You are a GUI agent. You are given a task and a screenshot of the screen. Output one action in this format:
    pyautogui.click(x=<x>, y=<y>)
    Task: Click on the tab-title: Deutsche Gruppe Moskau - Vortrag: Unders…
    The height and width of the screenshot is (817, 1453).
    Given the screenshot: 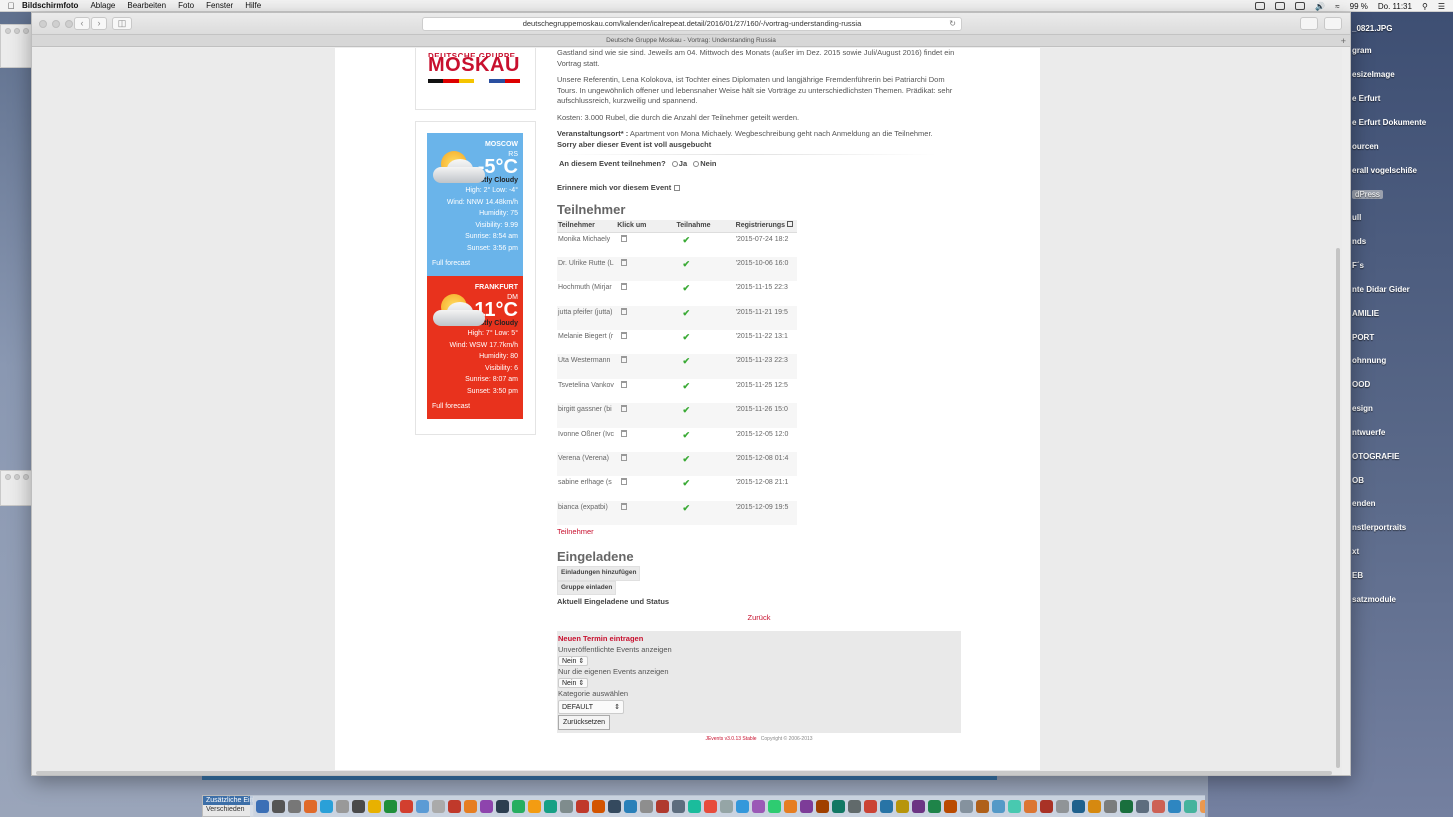 What is the action you would take?
    pyautogui.click(x=691, y=40)
    